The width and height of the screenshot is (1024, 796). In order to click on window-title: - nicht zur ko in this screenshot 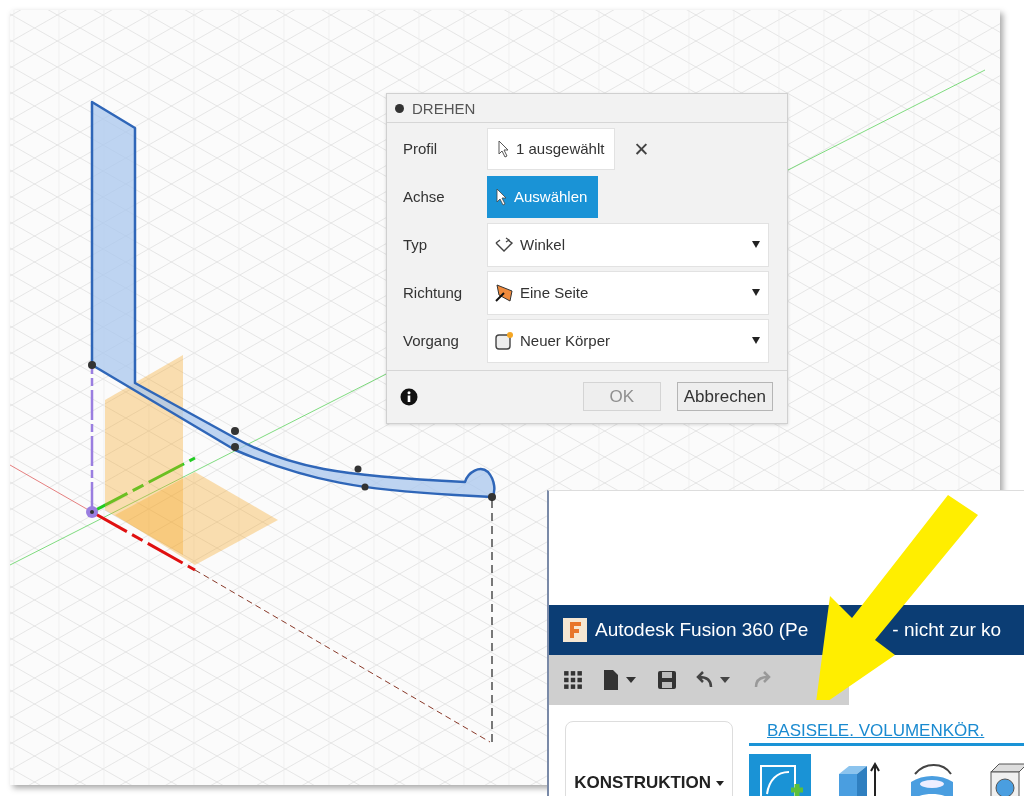, I will do `click(947, 630)`.